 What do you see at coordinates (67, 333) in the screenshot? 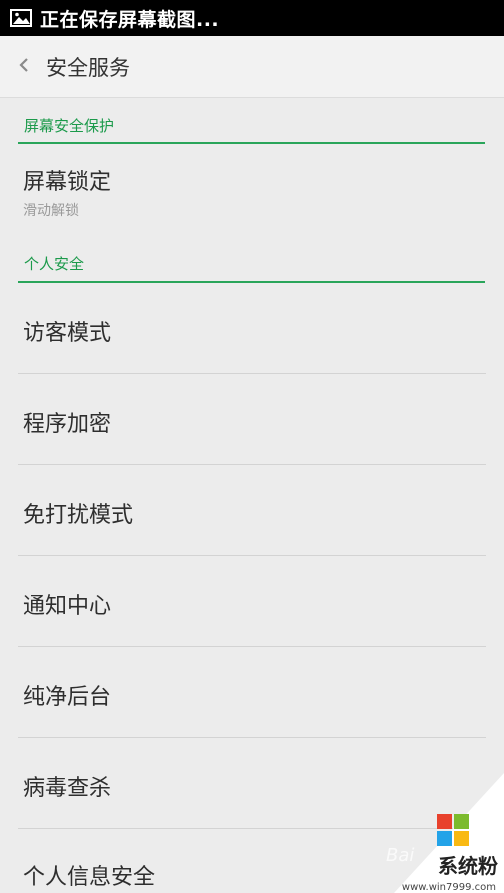
I see `list-item-title: 访客模式` at bounding box center [67, 333].